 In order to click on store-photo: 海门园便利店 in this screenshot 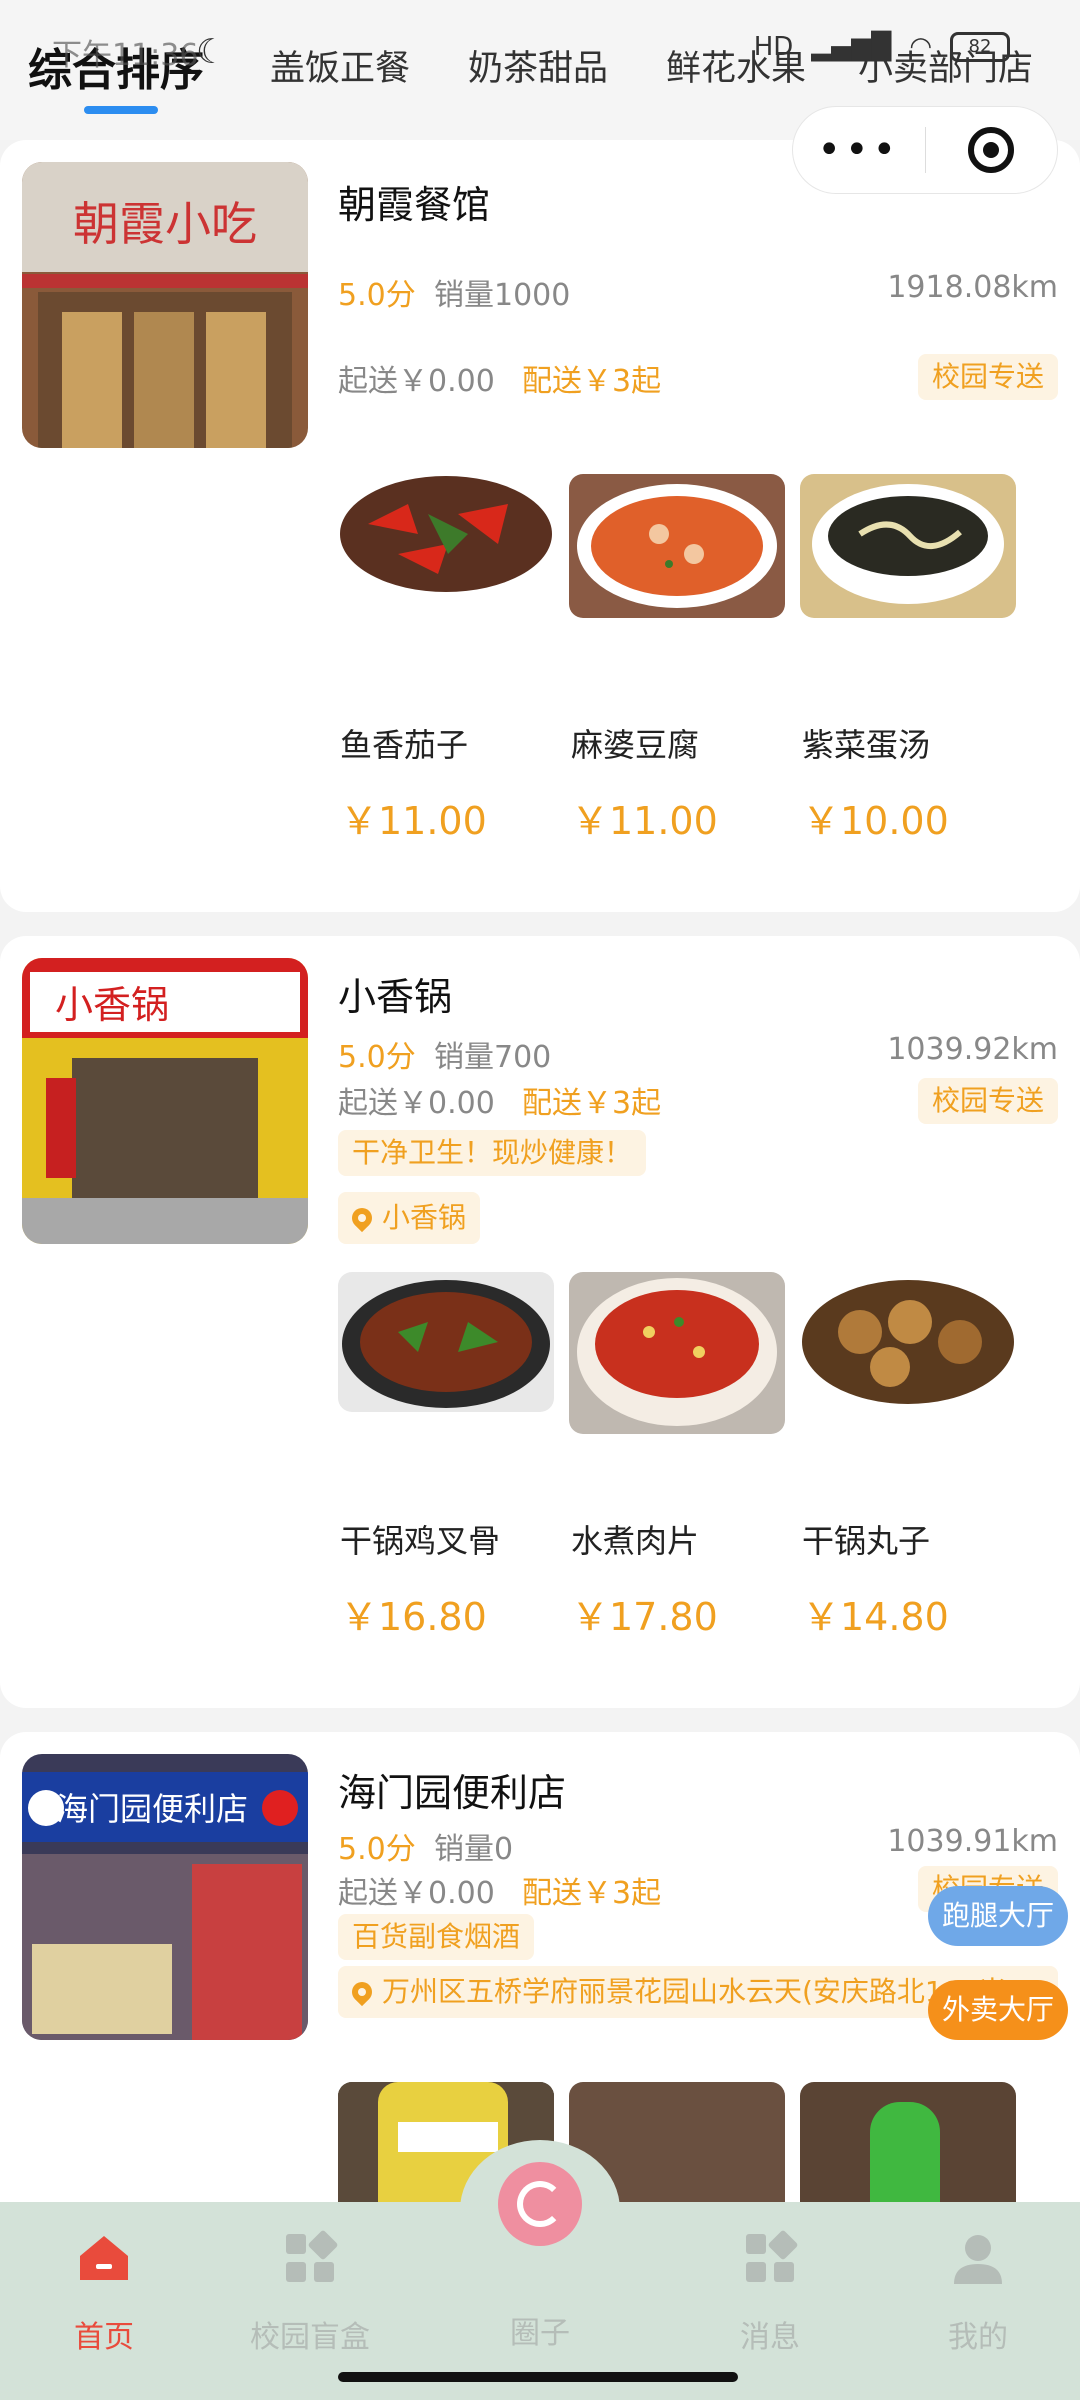, I will do `click(165, 1897)`.